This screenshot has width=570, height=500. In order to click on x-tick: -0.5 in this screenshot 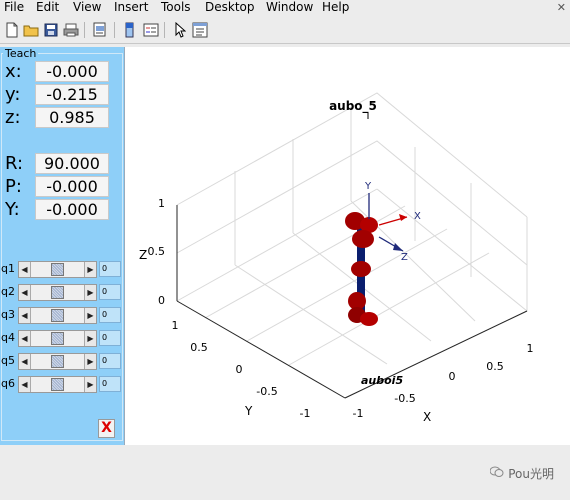, I will do `click(404, 398)`.